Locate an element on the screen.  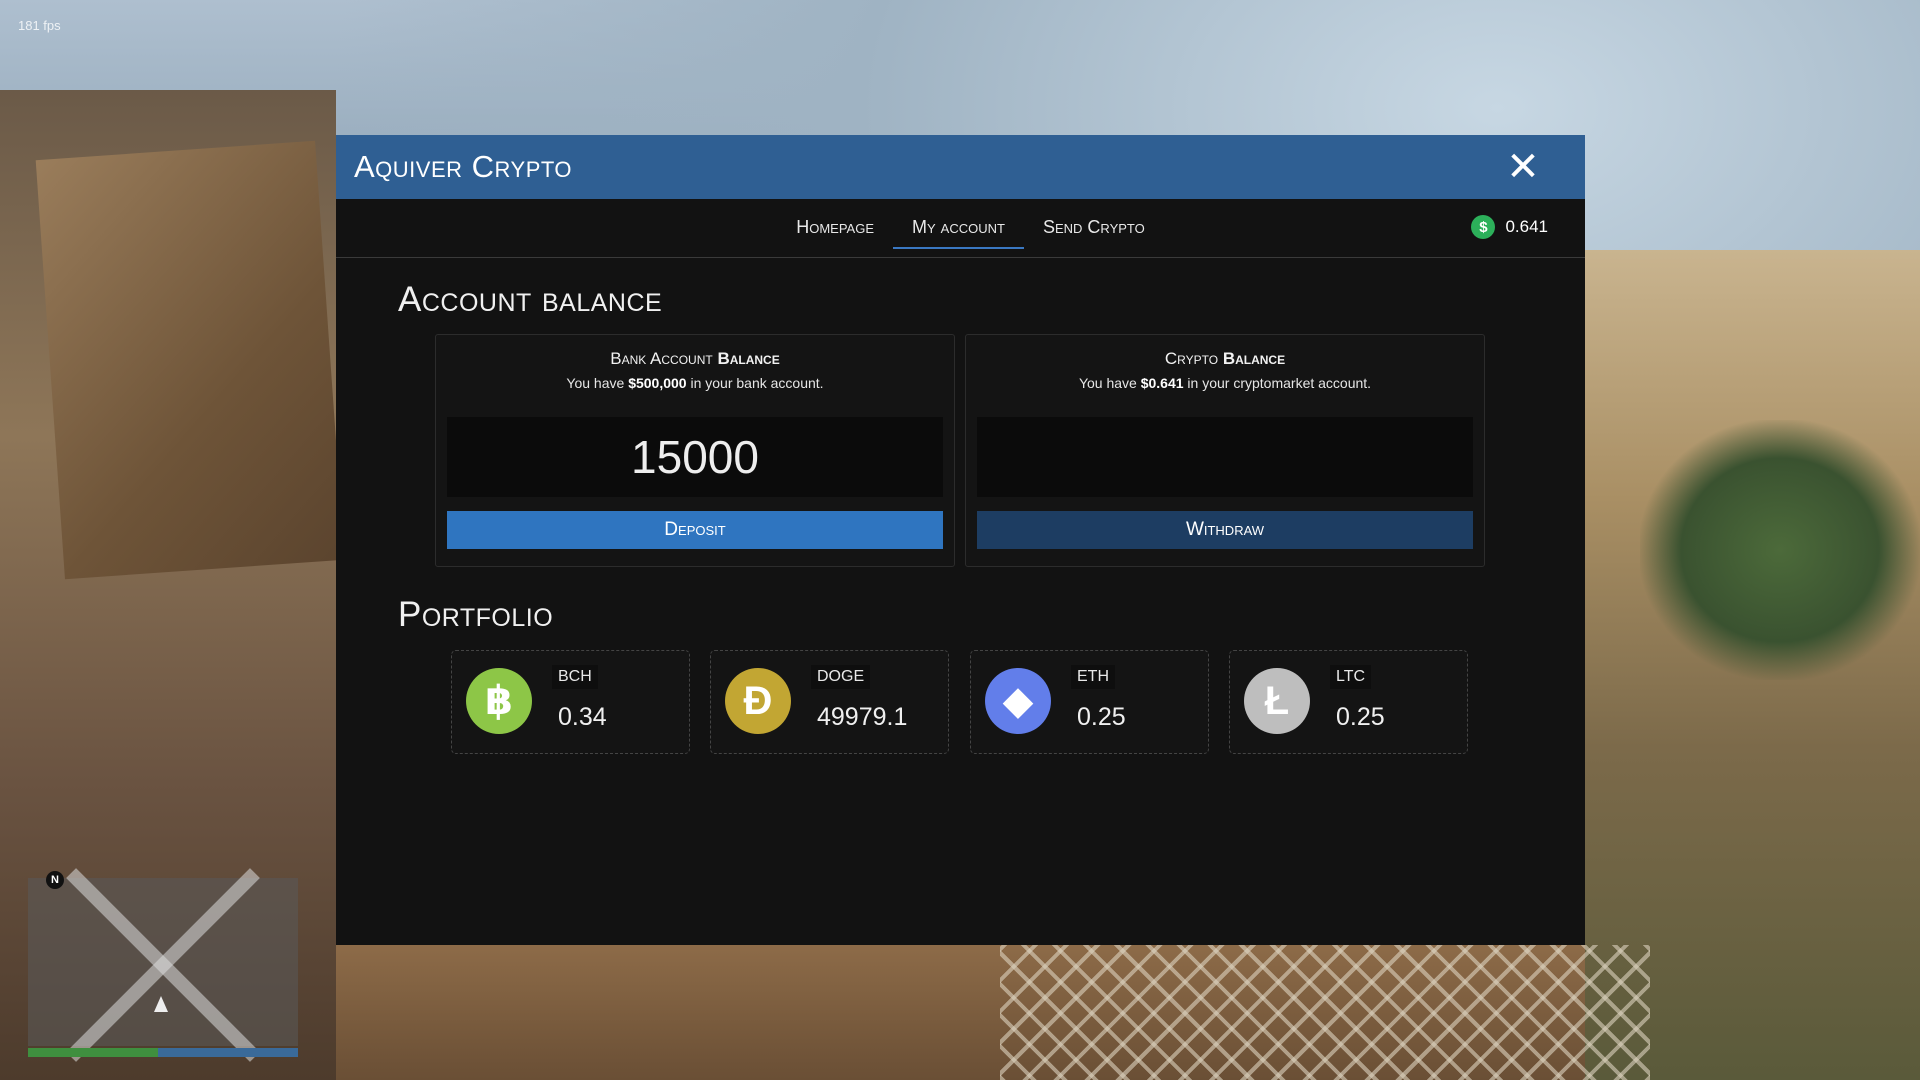
ethereum-icon: ◆ is located at coordinates (1018, 701).